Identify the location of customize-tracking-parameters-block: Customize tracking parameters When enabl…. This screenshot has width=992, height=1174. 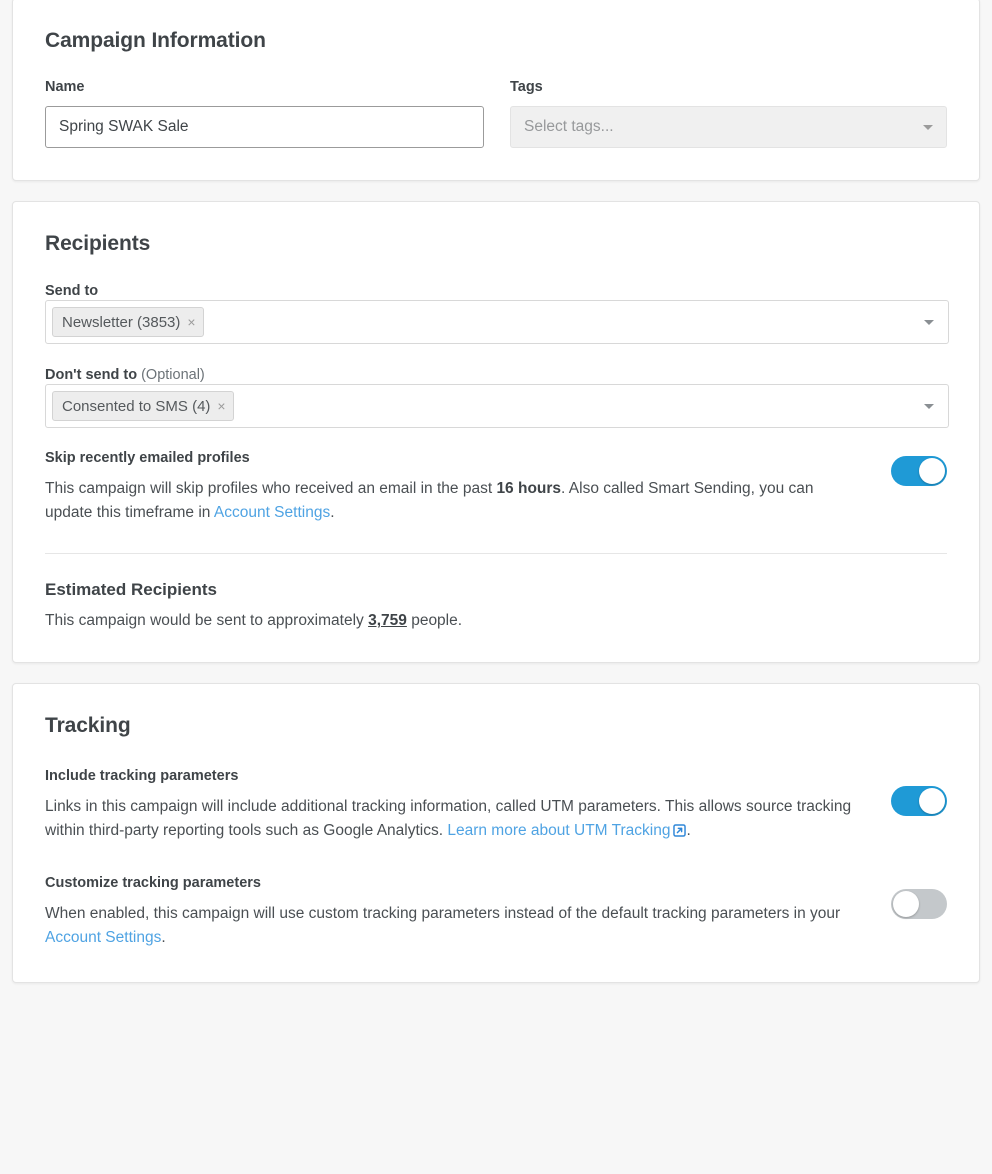
(496, 912).